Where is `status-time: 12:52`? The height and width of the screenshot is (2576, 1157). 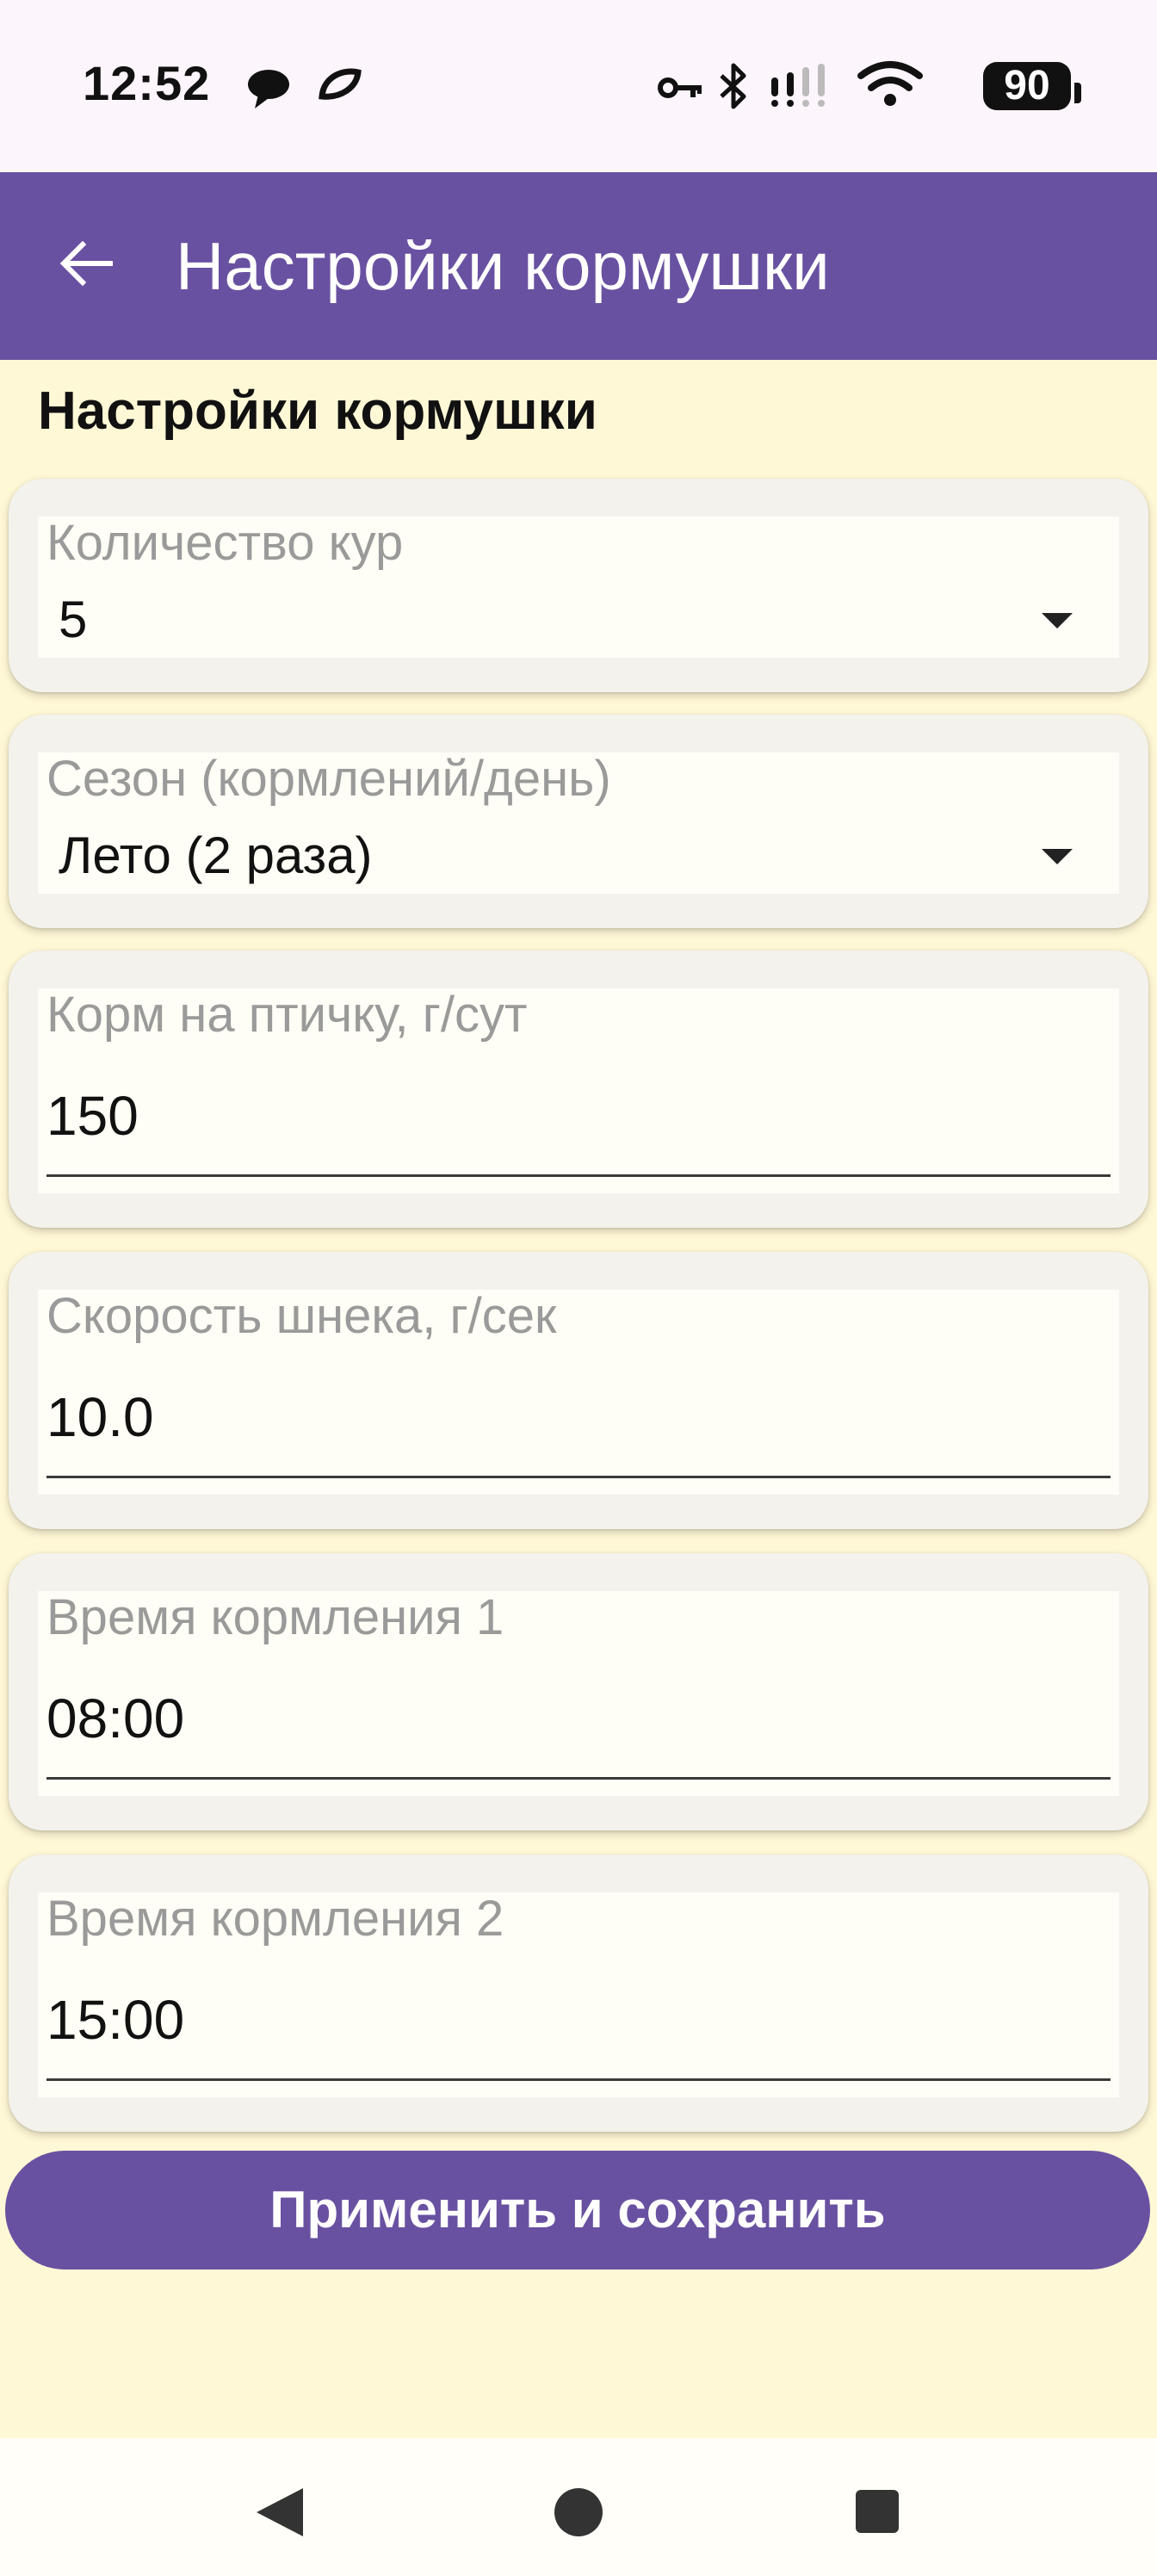 status-time: 12:52 is located at coordinates (147, 83).